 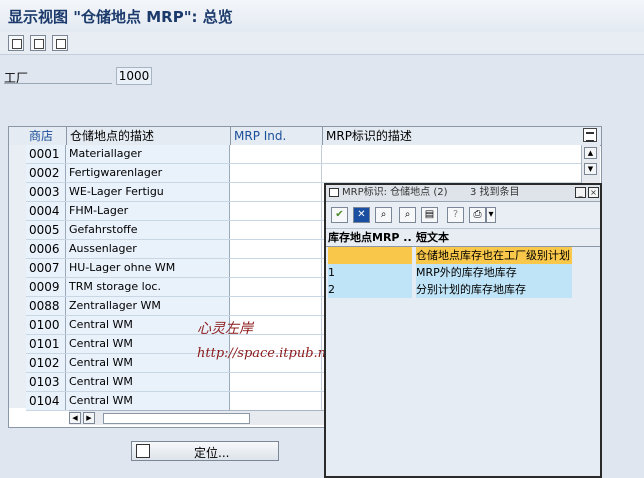 What do you see at coordinates (148, 249) in the screenshot?
I see `description-cell: Aussenlager` at bounding box center [148, 249].